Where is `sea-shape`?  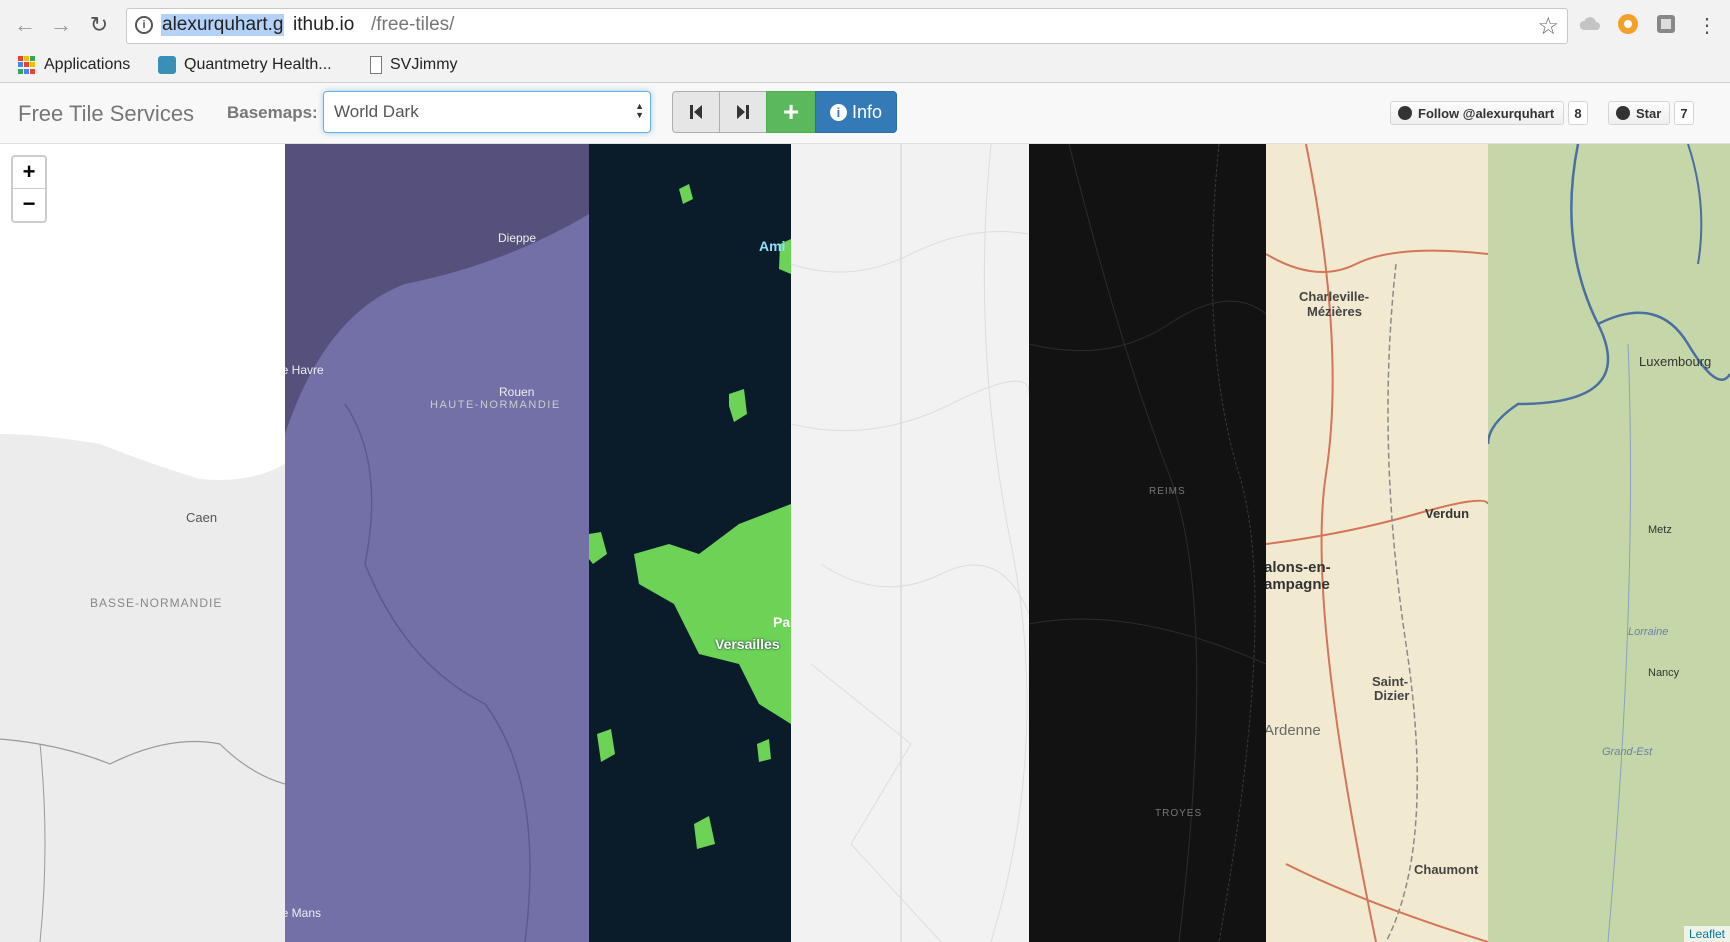
sea-shape is located at coordinates (437, 543).